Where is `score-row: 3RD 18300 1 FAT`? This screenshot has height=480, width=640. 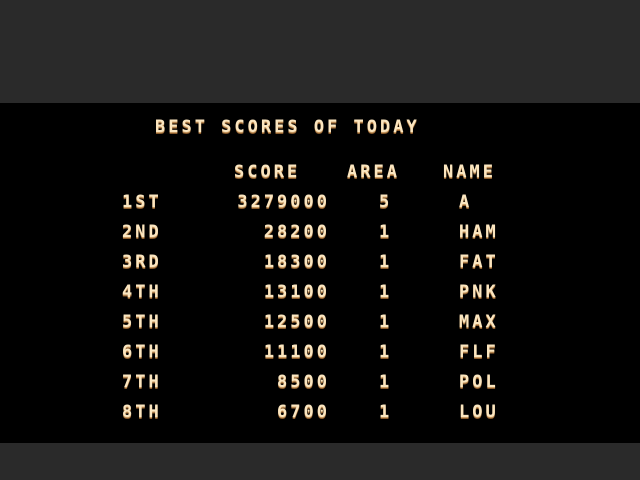 score-row: 3RD 18300 1 FAT is located at coordinates (320, 267).